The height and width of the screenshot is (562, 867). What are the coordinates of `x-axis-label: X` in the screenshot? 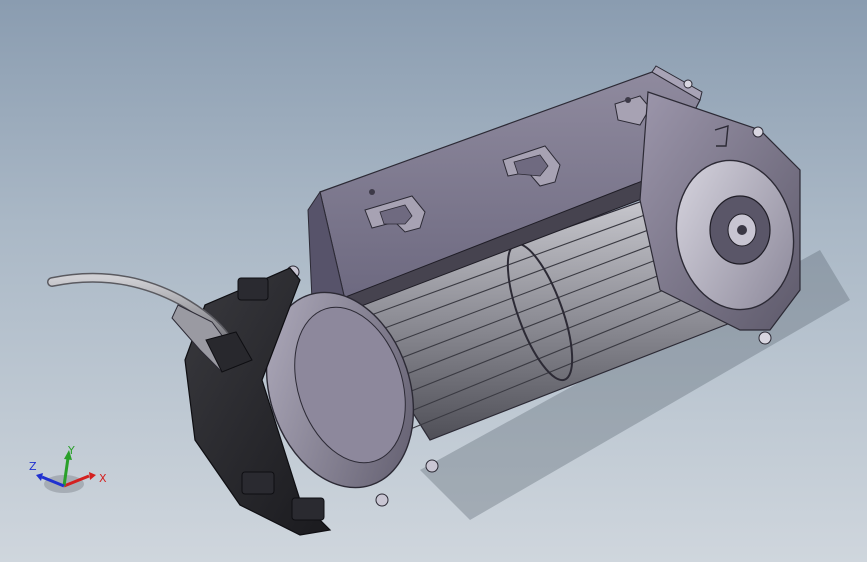 It's located at (103, 478).